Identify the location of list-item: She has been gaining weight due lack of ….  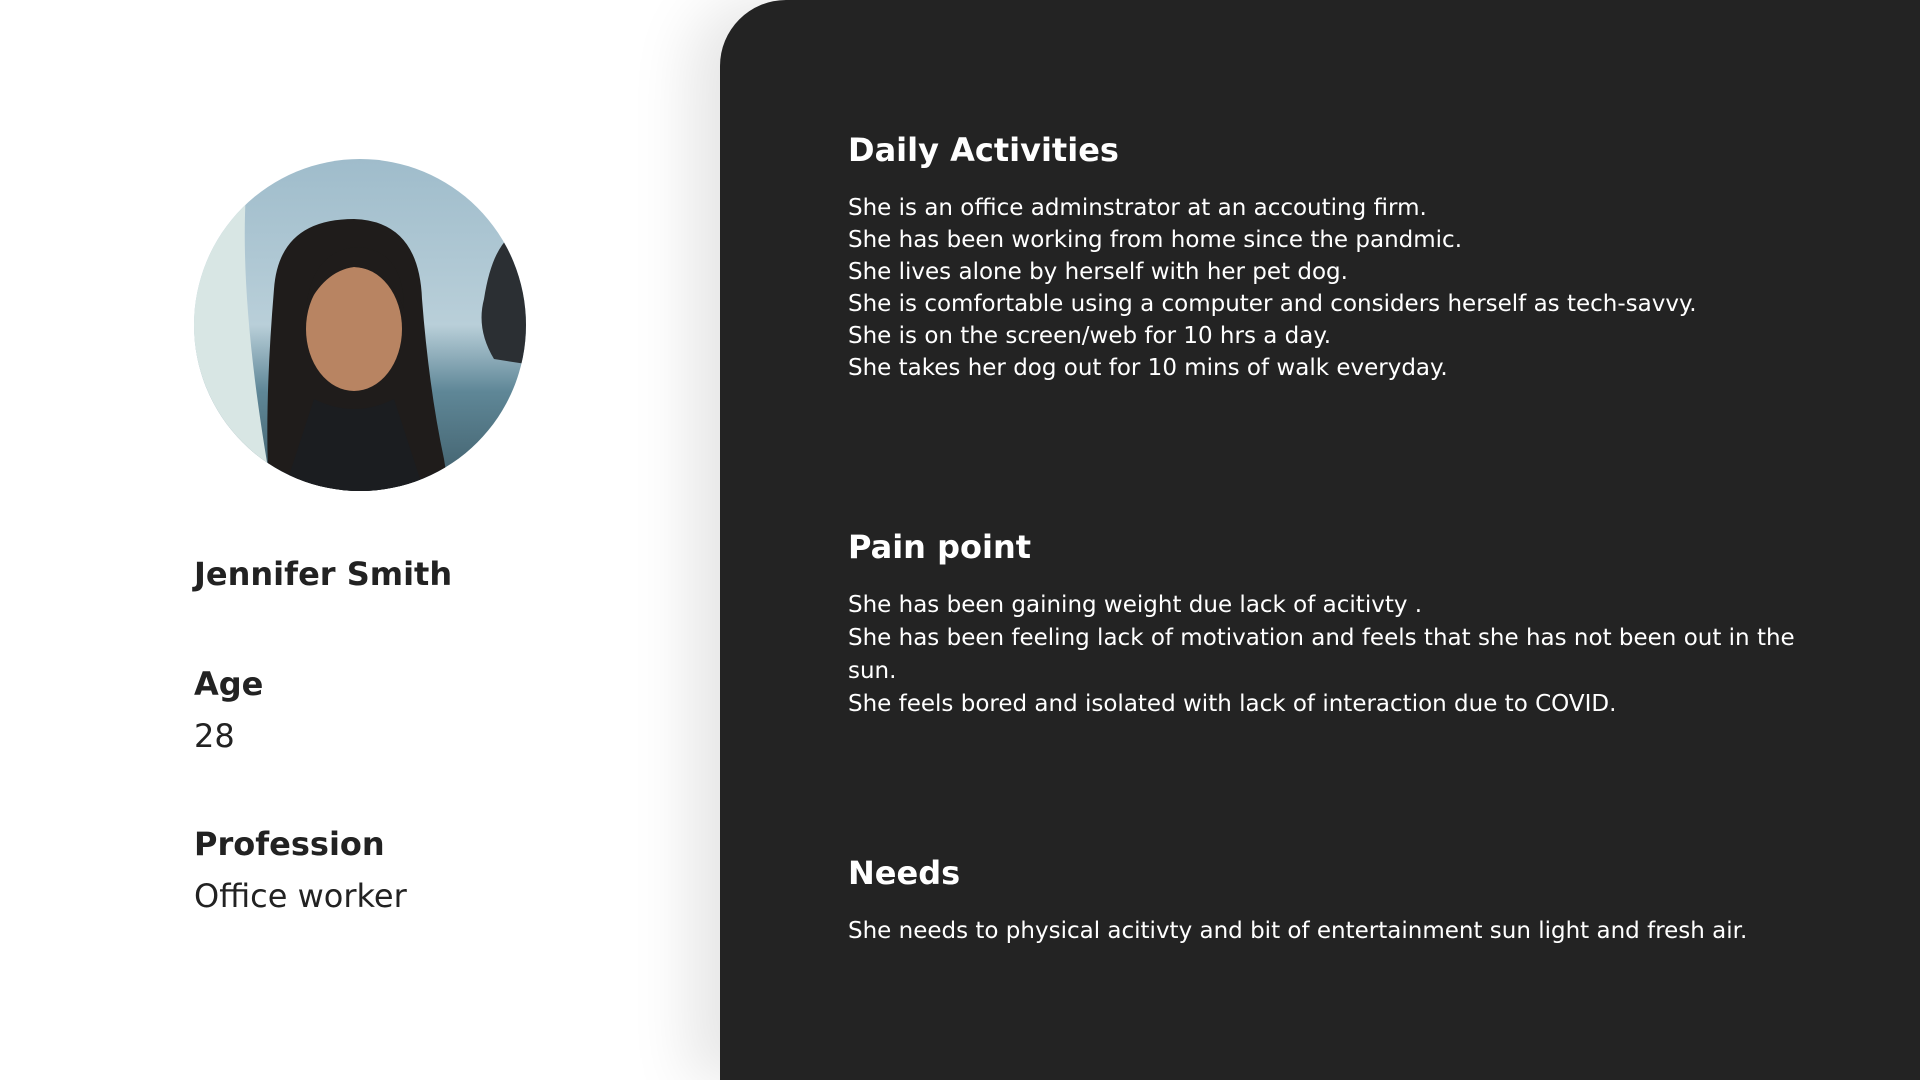
(1135, 605).